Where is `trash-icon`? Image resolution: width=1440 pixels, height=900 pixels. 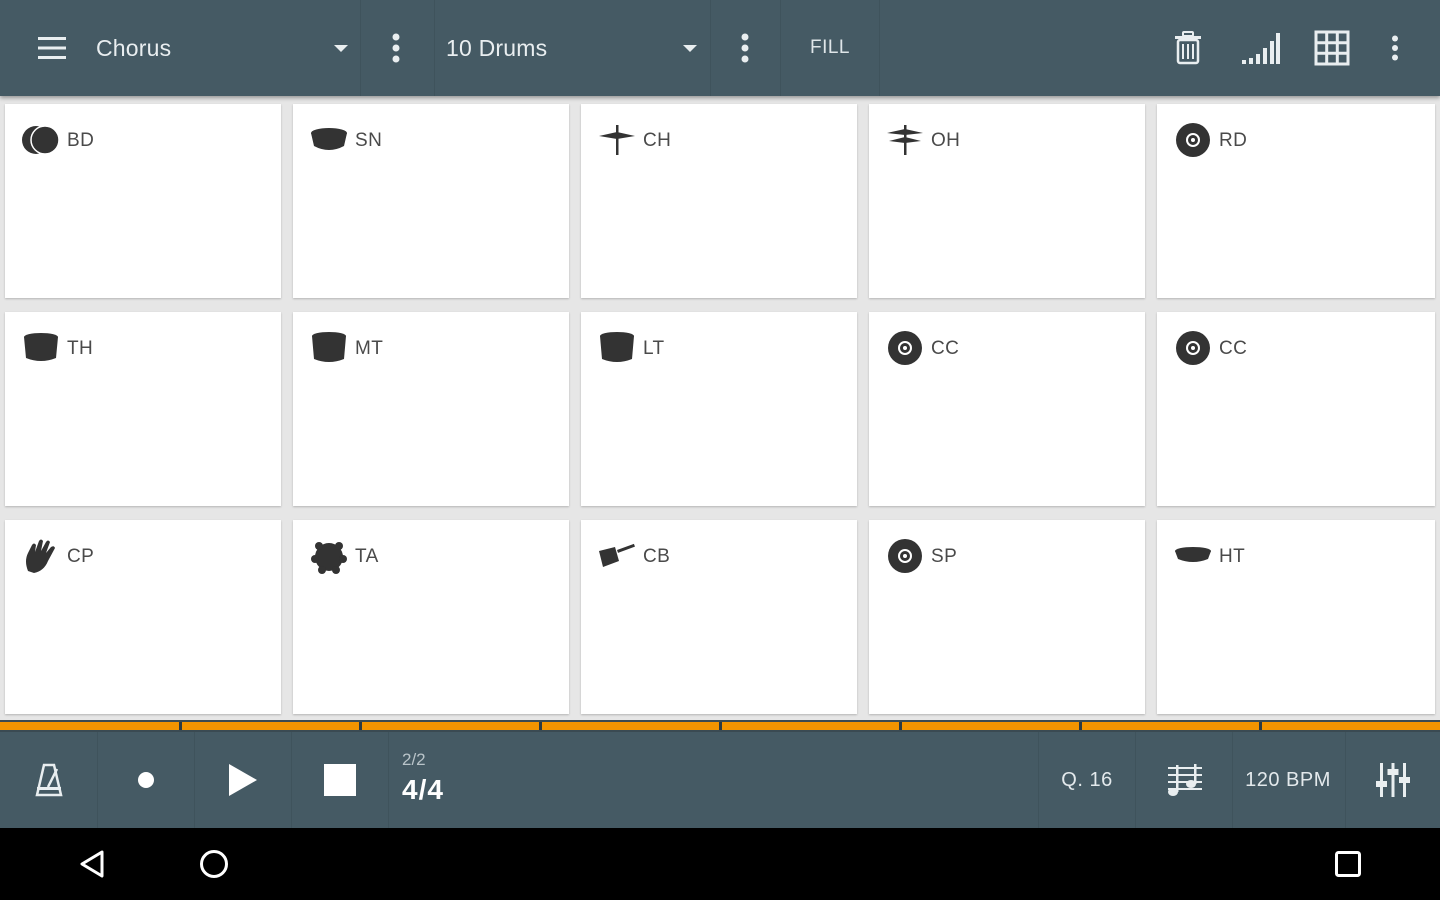 trash-icon is located at coordinates (1188, 48).